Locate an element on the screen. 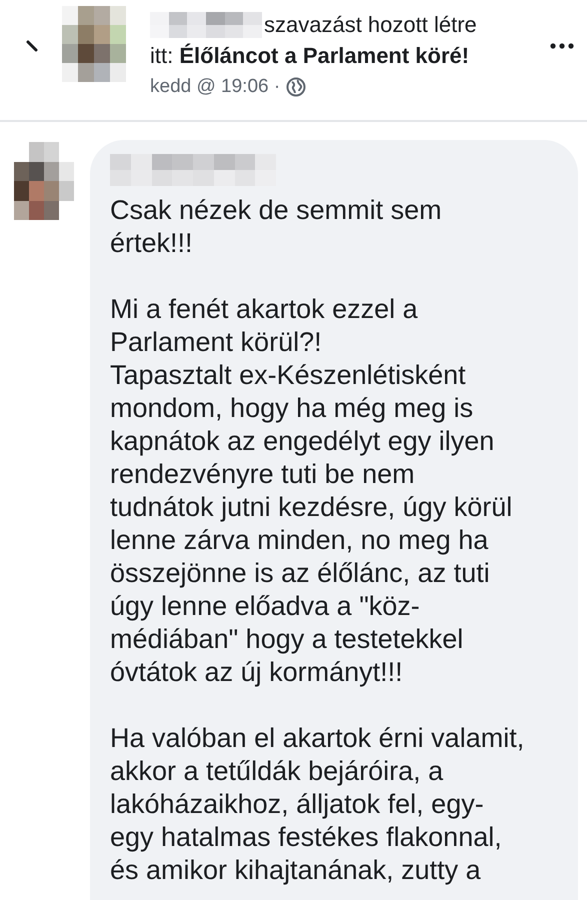 This screenshot has height=900, width=587. post-action-text: szavazást hozott létre is located at coordinates (370, 25).